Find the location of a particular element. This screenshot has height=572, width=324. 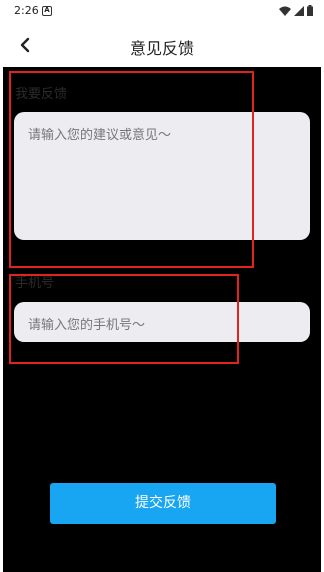

signal-icon is located at coordinates (299, 10).